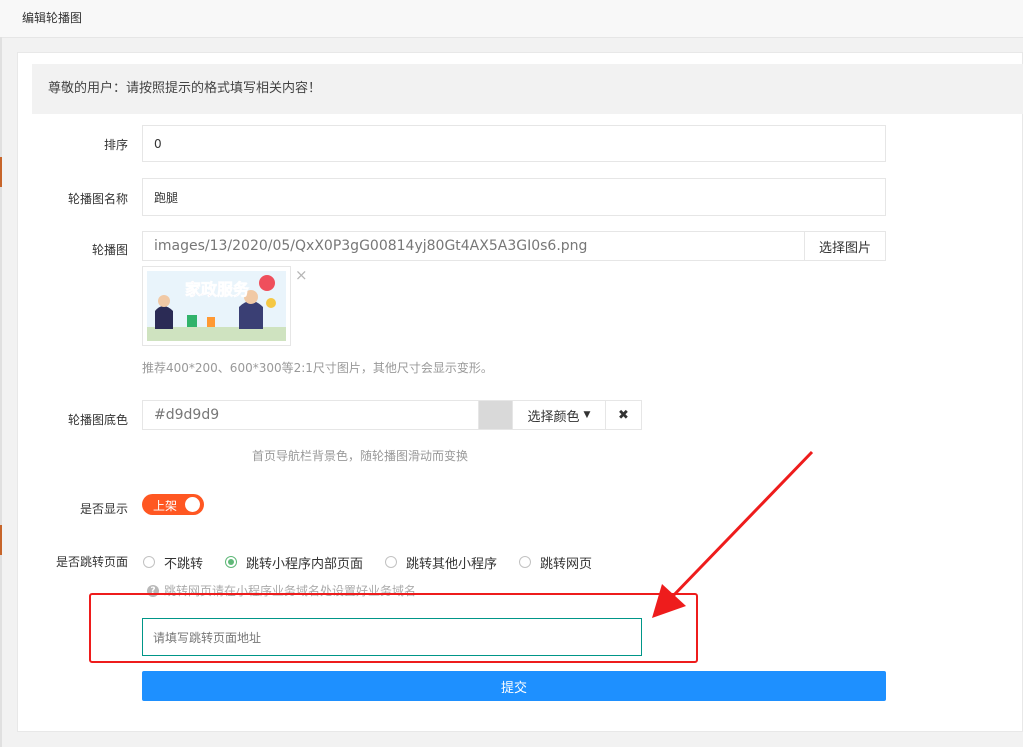  I want to click on display-switch: 上架, so click(173, 504).